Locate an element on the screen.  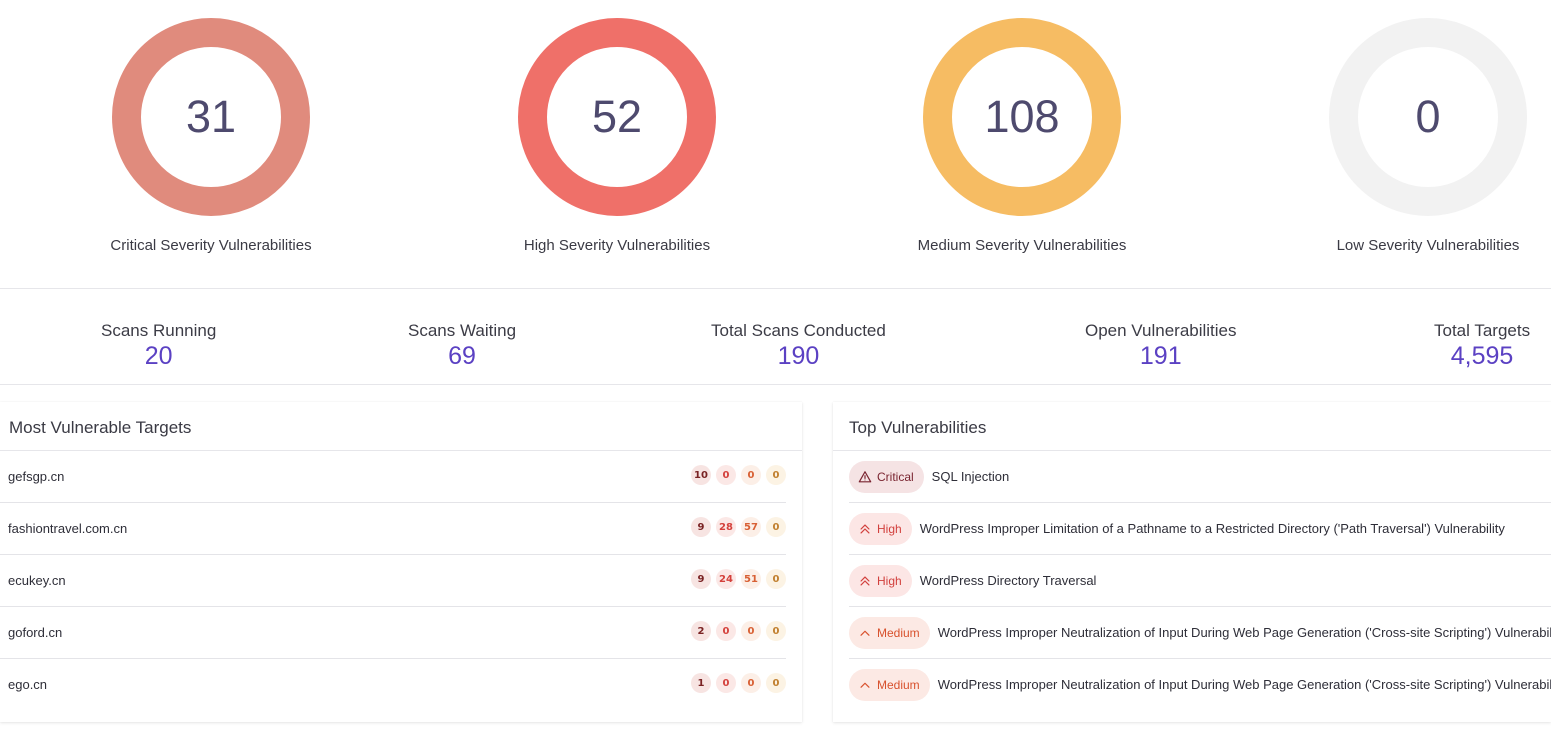
medium-count-pill: 51 is located at coordinates (751, 579).